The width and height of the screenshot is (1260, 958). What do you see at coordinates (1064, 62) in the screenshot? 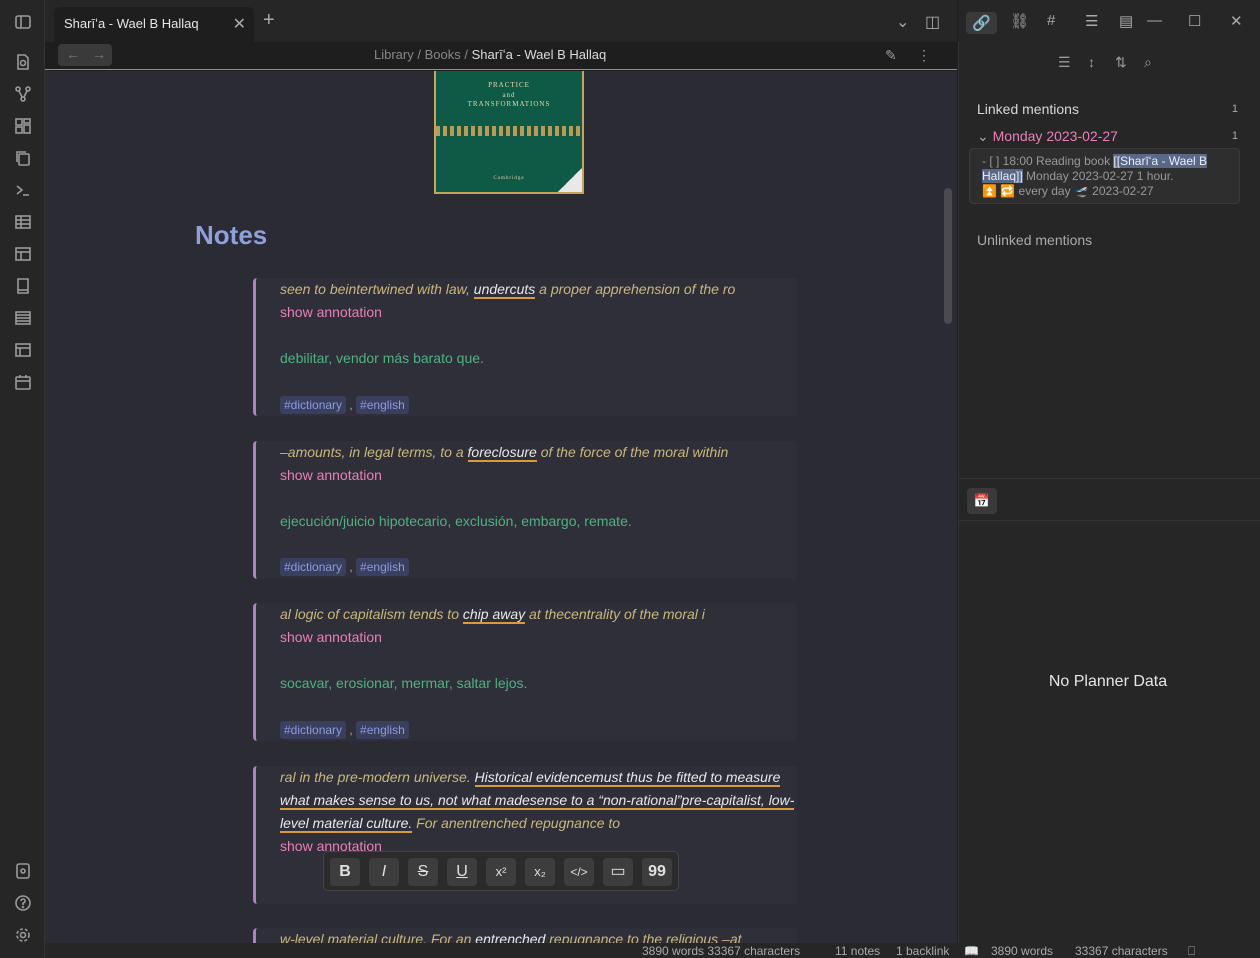
I see `collapse-results-icon: ☰` at bounding box center [1064, 62].